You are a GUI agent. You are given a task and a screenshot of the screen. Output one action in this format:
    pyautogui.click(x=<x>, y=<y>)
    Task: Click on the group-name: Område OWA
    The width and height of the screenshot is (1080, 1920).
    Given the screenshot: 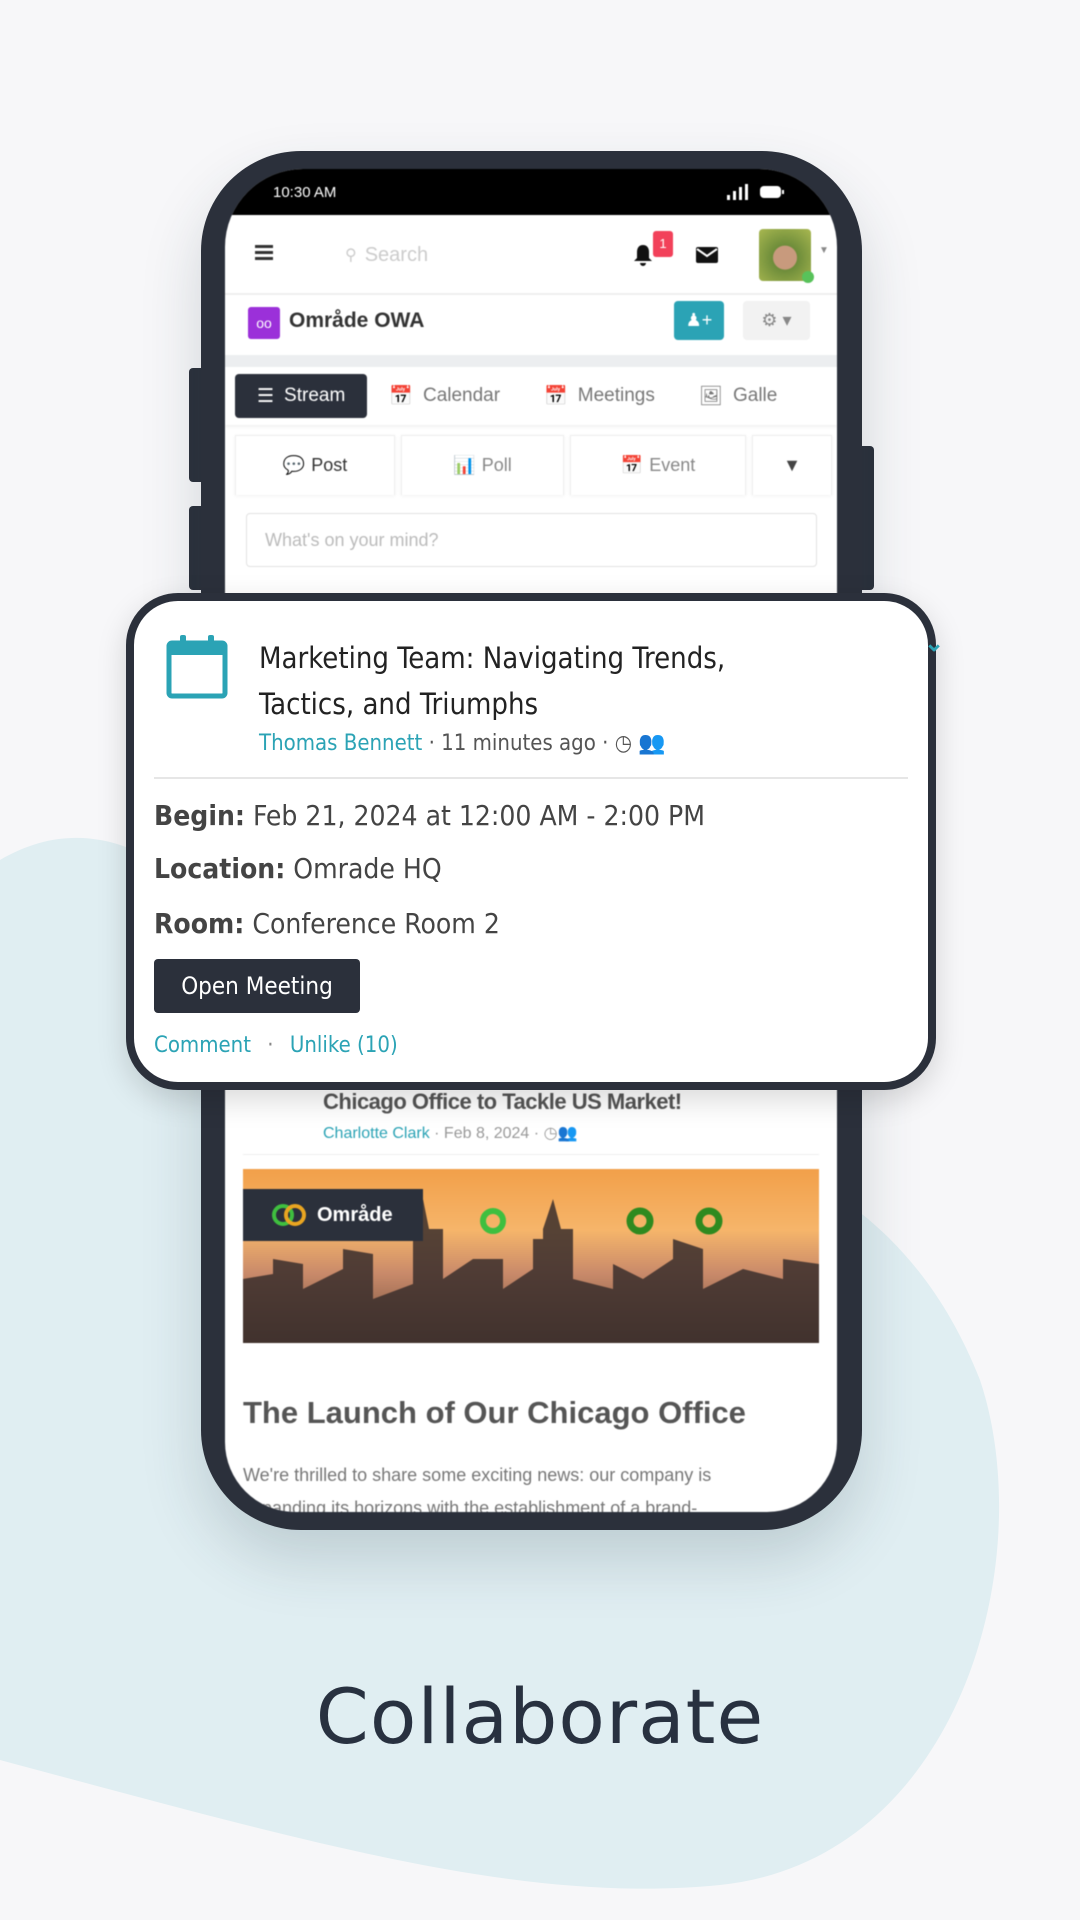 What is the action you would take?
    pyautogui.click(x=357, y=320)
    